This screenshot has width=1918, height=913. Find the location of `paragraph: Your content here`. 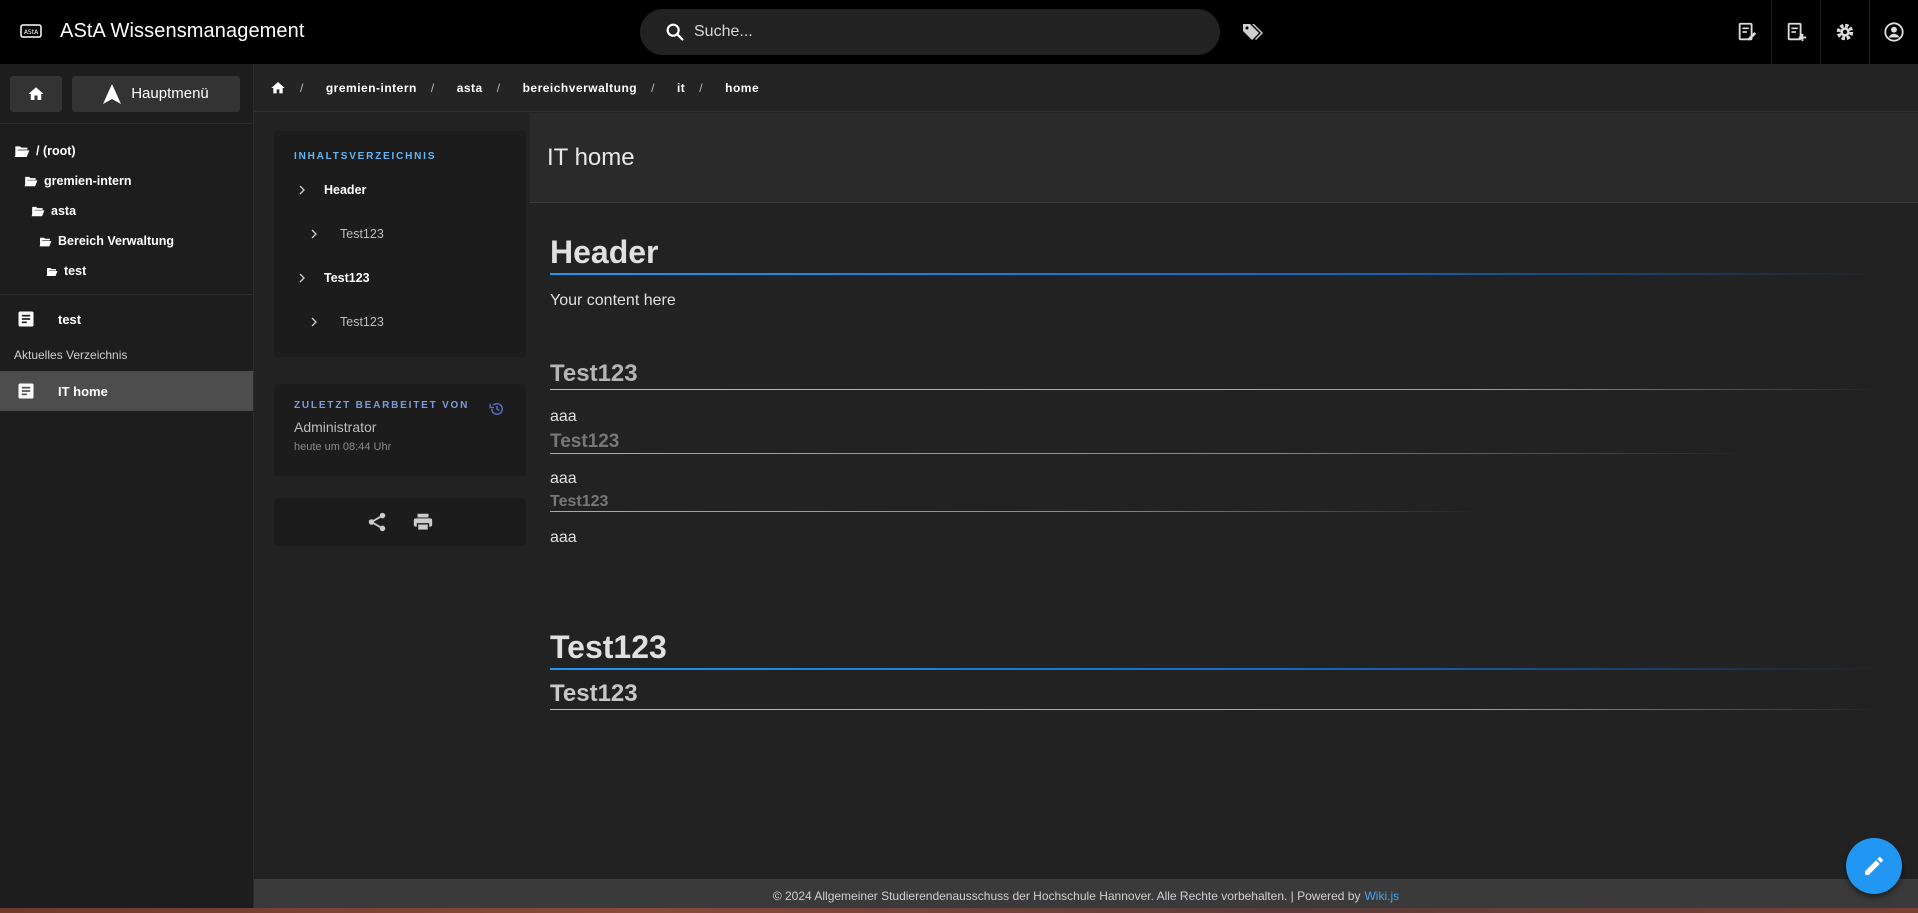

paragraph: Your content here is located at coordinates (613, 300).